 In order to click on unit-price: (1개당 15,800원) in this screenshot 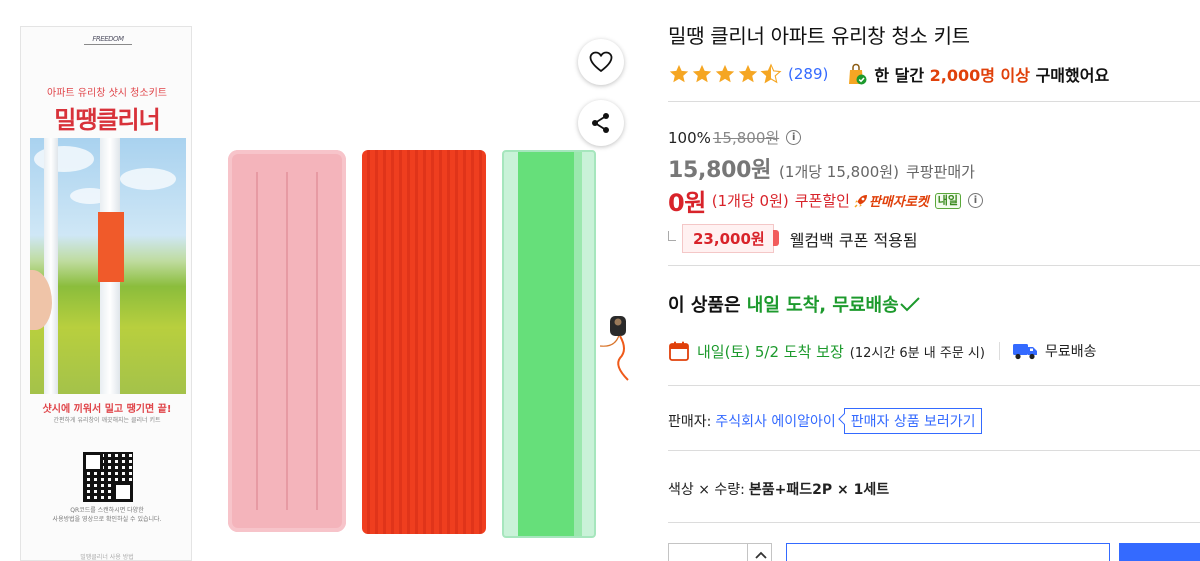, I will do `click(839, 172)`.